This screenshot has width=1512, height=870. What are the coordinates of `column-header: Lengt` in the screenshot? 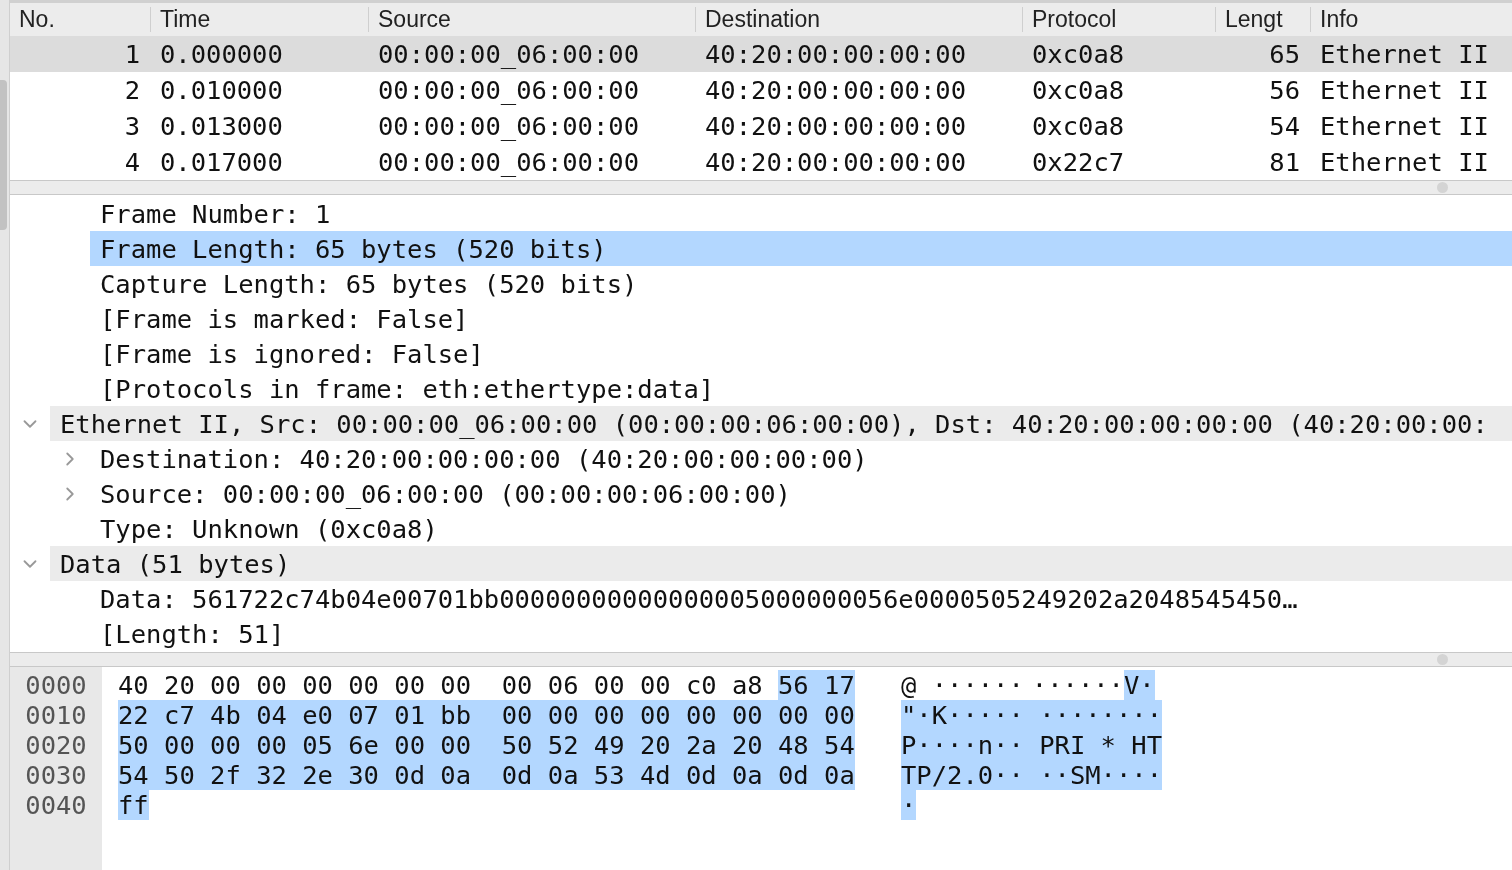 It's located at (1262, 19).